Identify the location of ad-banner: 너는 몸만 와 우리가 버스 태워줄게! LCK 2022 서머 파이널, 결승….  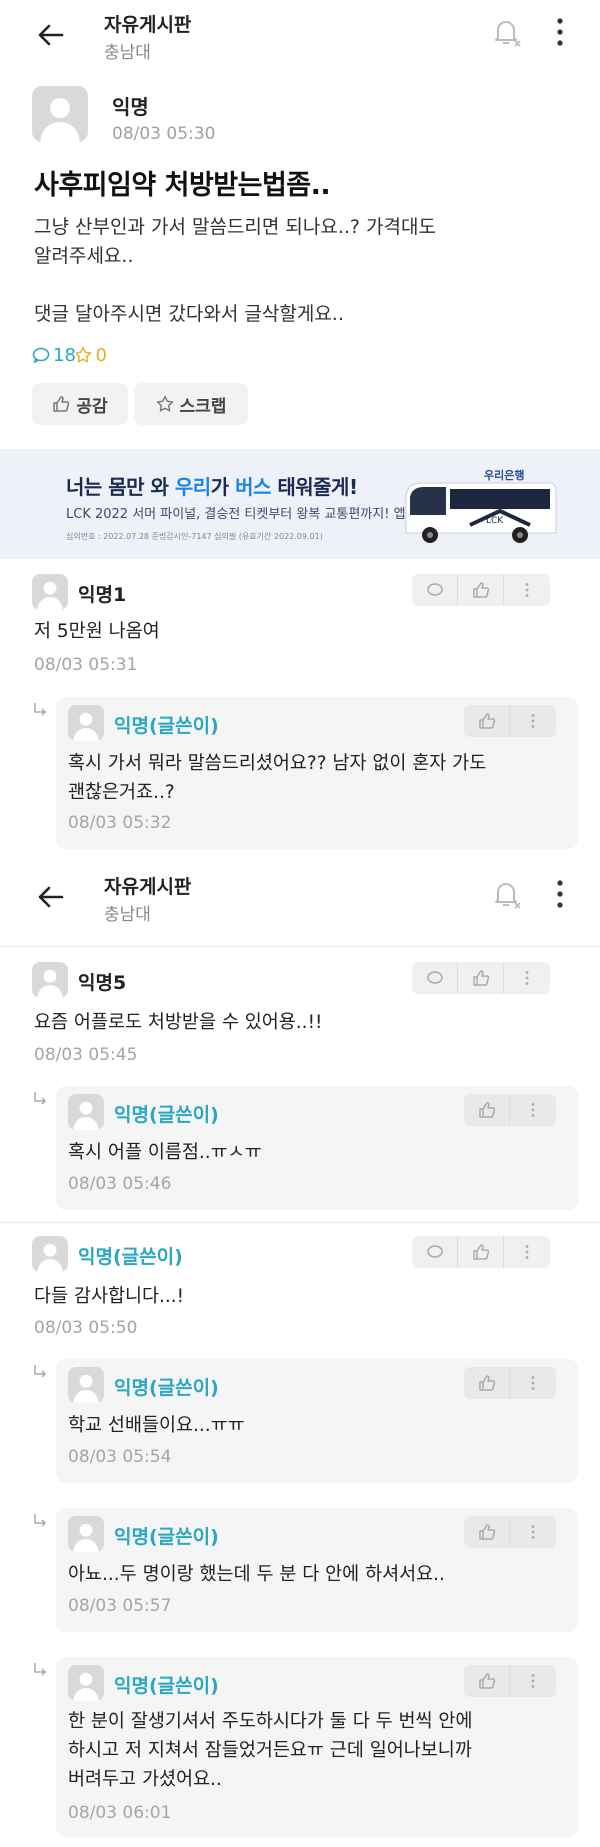
(300, 504).